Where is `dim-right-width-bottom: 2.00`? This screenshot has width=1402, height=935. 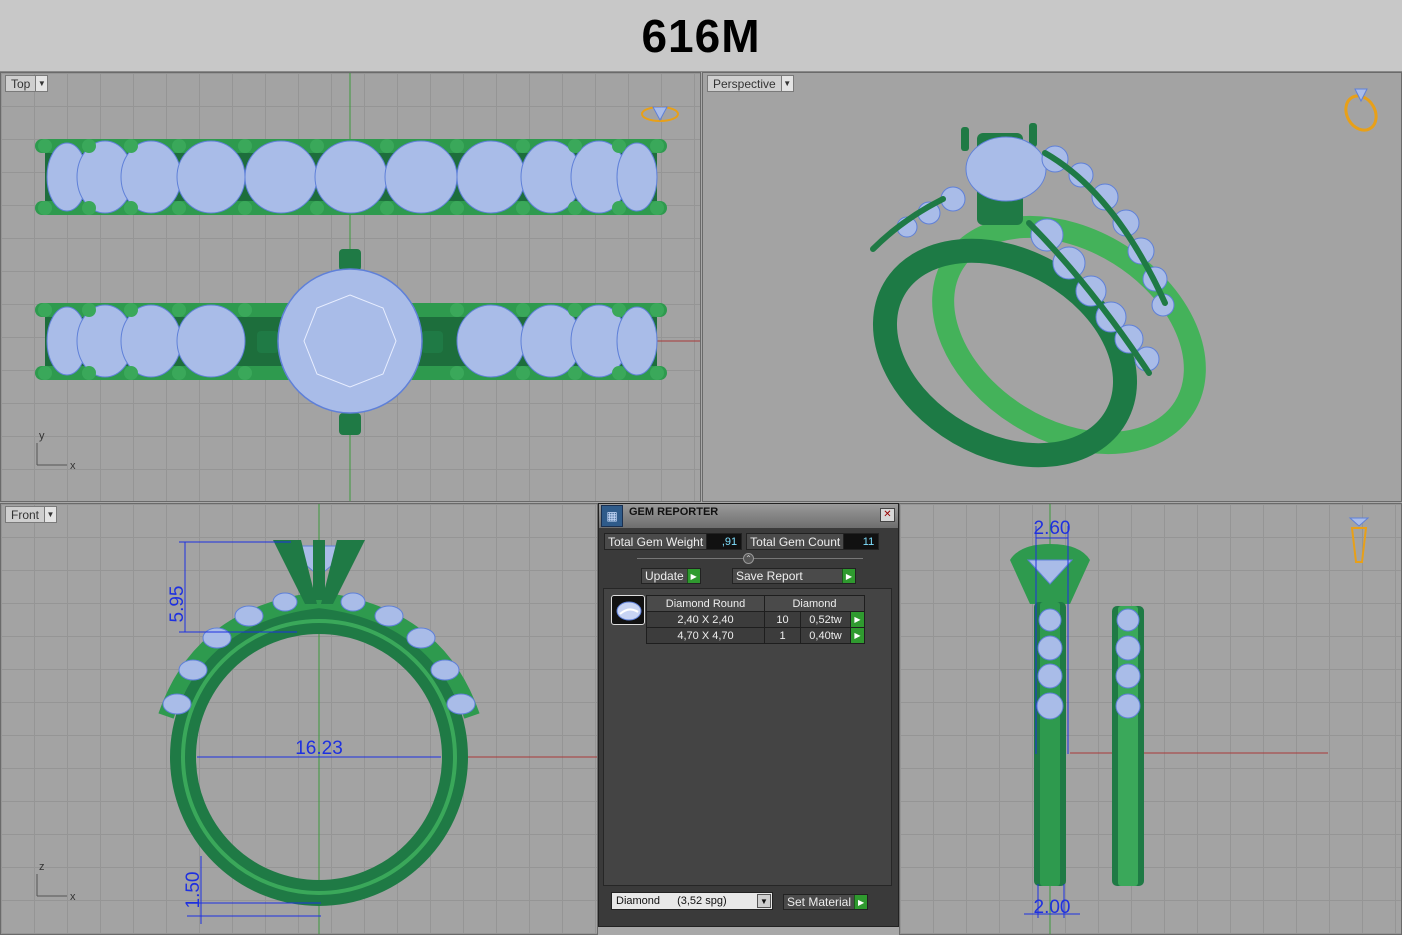
dim-right-width-bottom: 2.00 is located at coordinates (1052, 907).